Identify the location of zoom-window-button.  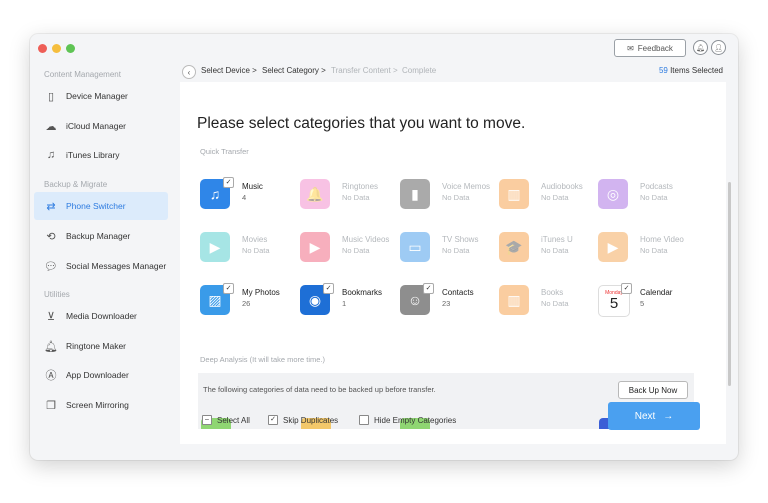
(70, 48).